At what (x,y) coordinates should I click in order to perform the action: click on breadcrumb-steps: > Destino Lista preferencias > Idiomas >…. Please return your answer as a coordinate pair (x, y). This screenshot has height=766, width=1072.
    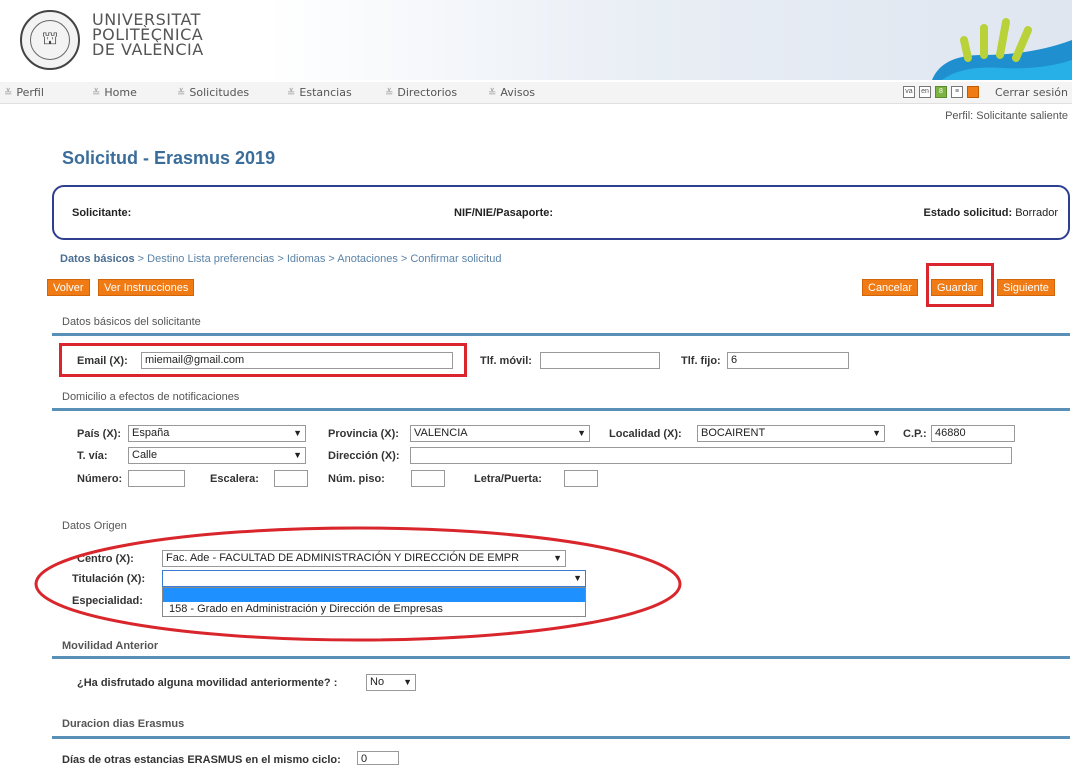
    Looking at the image, I should click on (318, 259).